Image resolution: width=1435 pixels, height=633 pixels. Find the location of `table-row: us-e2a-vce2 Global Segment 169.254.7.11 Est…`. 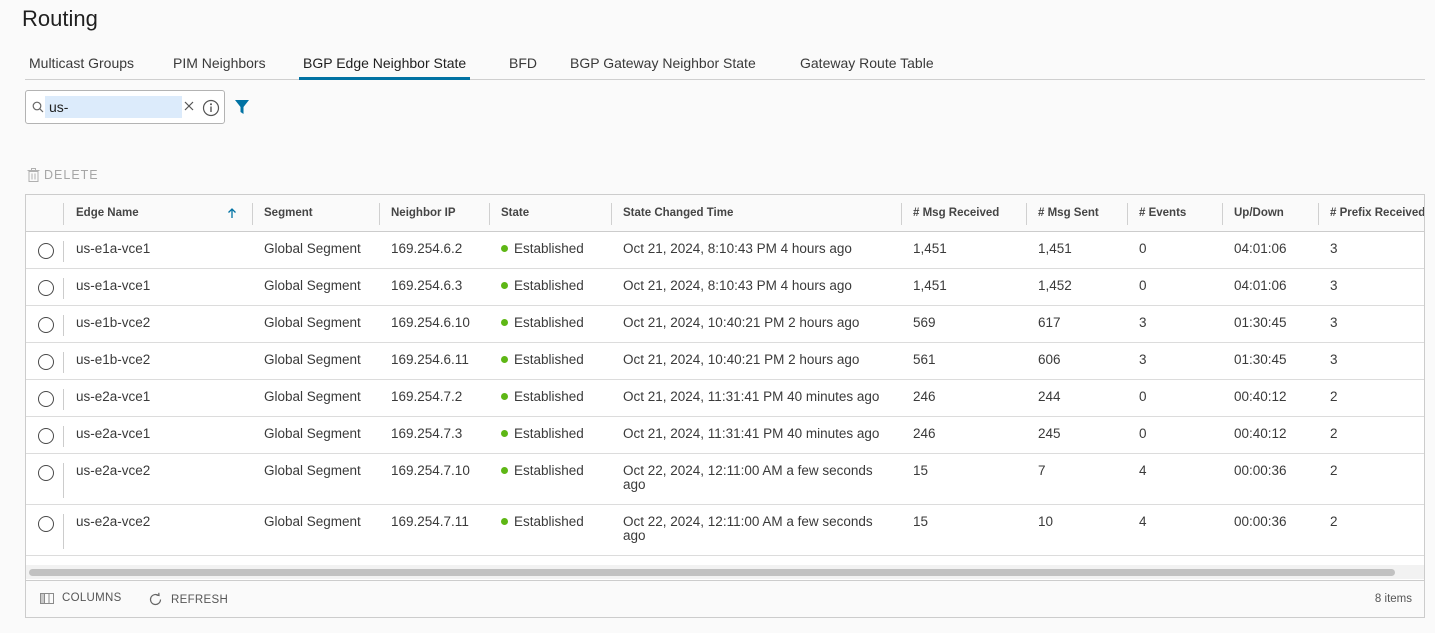

table-row: us-e2a-vce2 Global Segment 169.254.7.11 Est… is located at coordinates (725, 530).